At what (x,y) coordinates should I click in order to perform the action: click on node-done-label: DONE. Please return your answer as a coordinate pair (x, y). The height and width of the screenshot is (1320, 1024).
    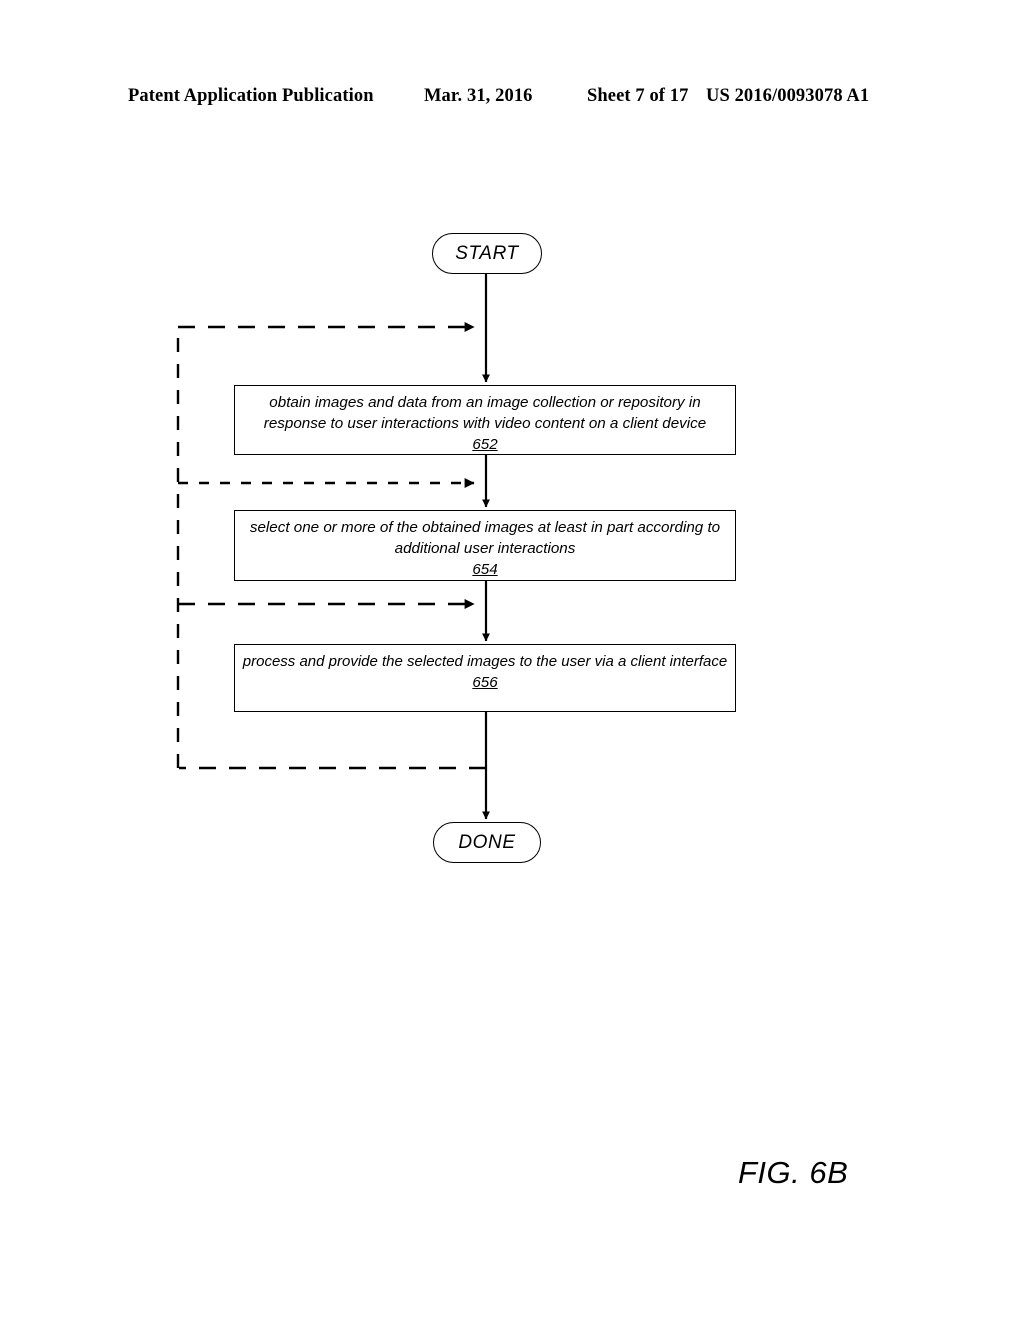
    Looking at the image, I should click on (487, 842).